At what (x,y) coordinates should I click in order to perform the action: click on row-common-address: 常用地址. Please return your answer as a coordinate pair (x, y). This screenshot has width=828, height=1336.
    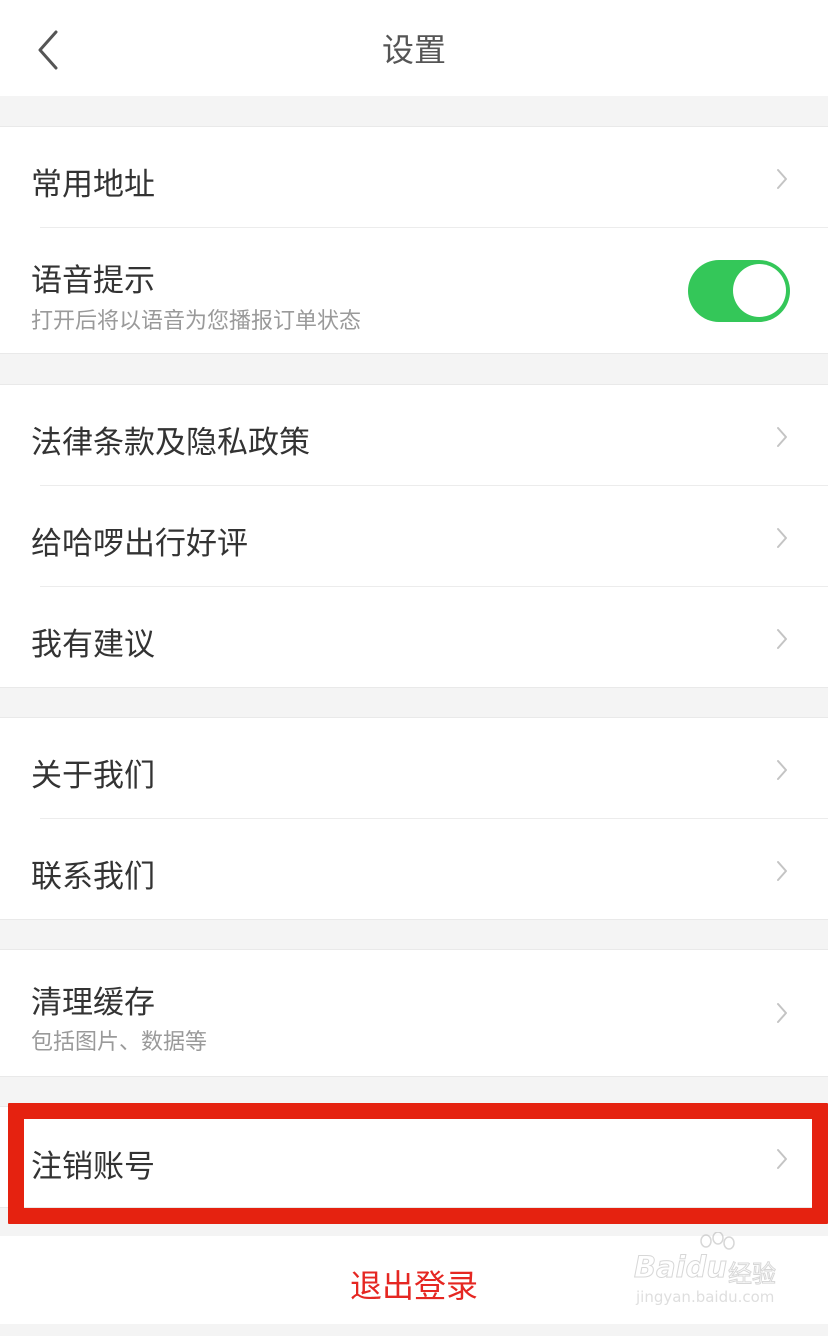
    Looking at the image, I should click on (414, 177).